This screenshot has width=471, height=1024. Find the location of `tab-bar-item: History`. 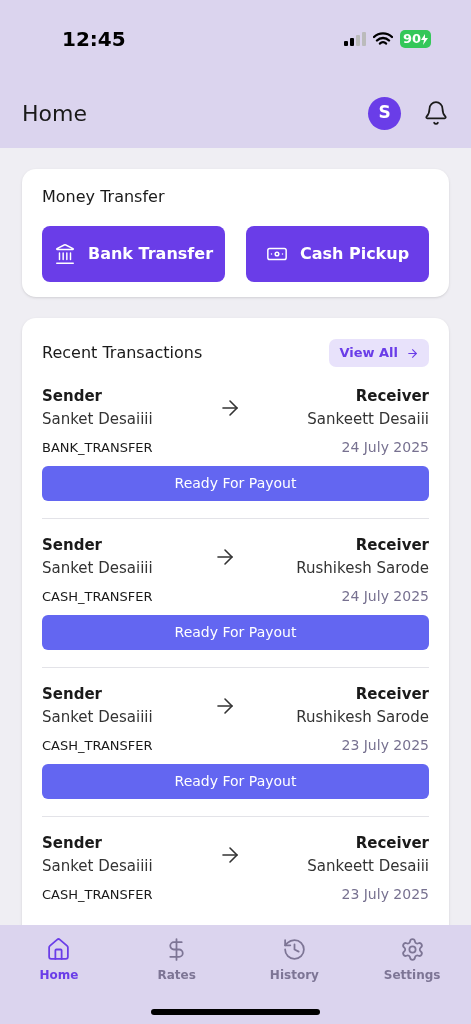

tab-bar-item: History is located at coordinates (294, 960).